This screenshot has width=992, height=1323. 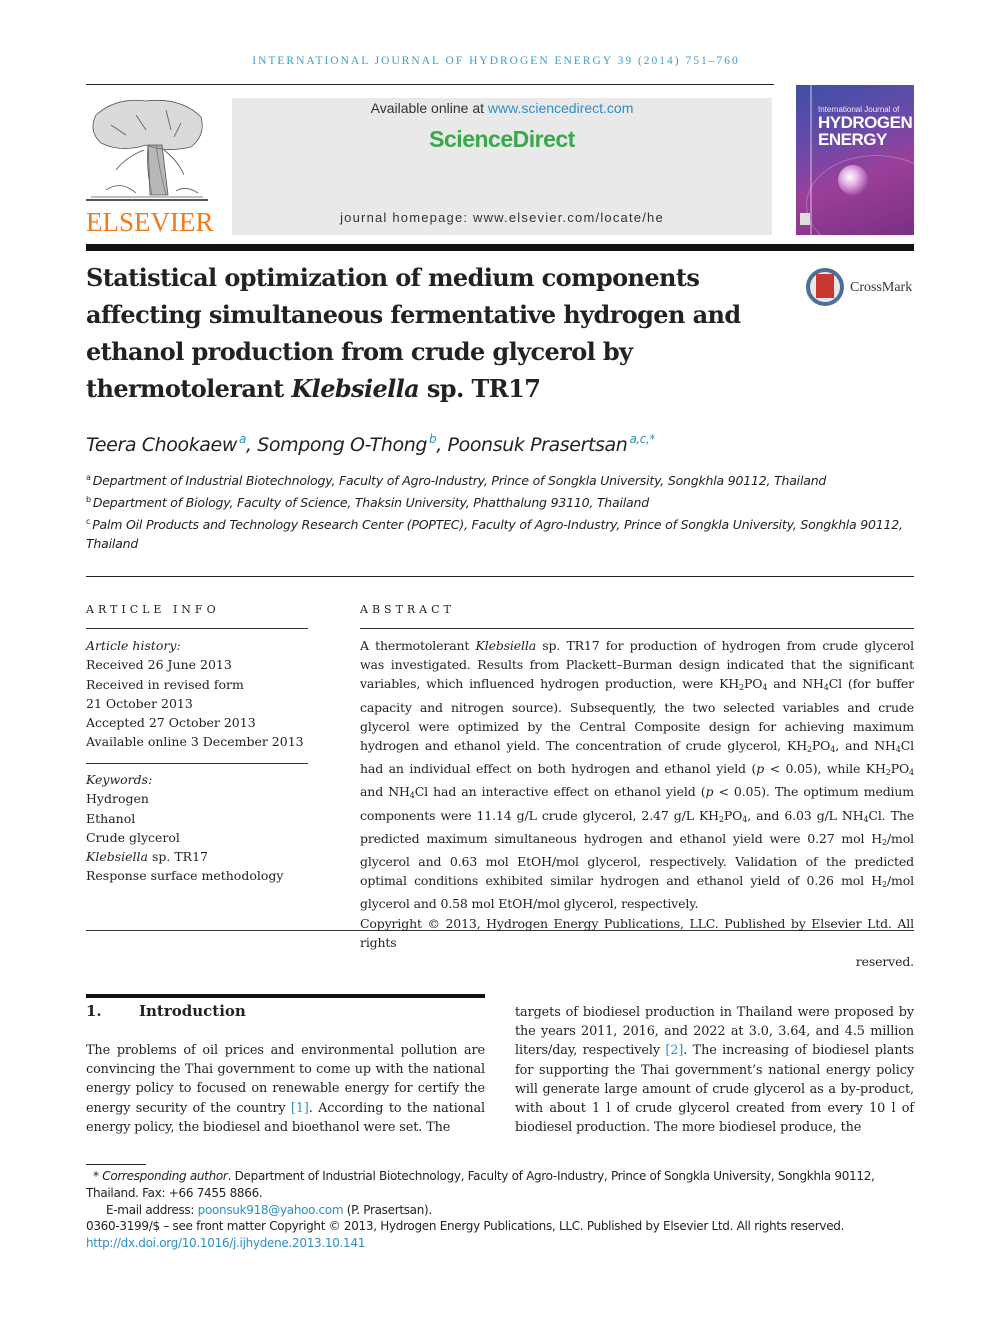 I want to click on title-strain: sp. TR17, so click(x=480, y=388).